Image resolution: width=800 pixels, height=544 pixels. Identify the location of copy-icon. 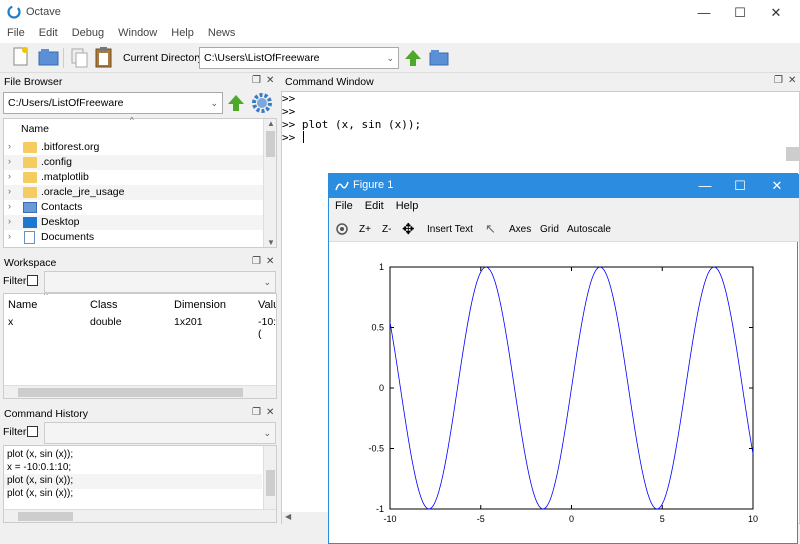
(80, 58).